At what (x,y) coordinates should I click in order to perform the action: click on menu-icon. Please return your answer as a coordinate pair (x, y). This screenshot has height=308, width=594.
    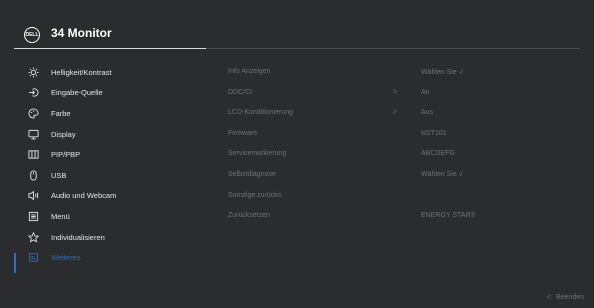
    Looking at the image, I should click on (33, 216).